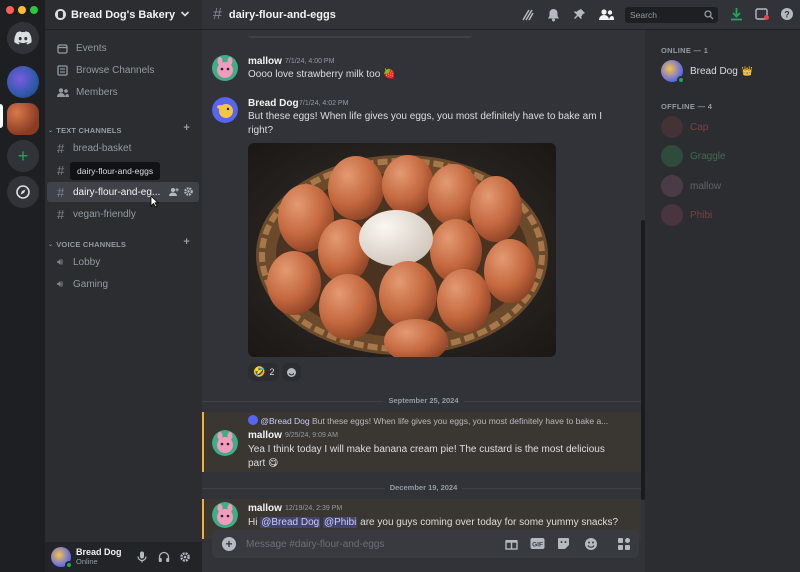  Describe the element at coordinates (762, 14) in the screenshot. I see `inbox-icon` at that location.